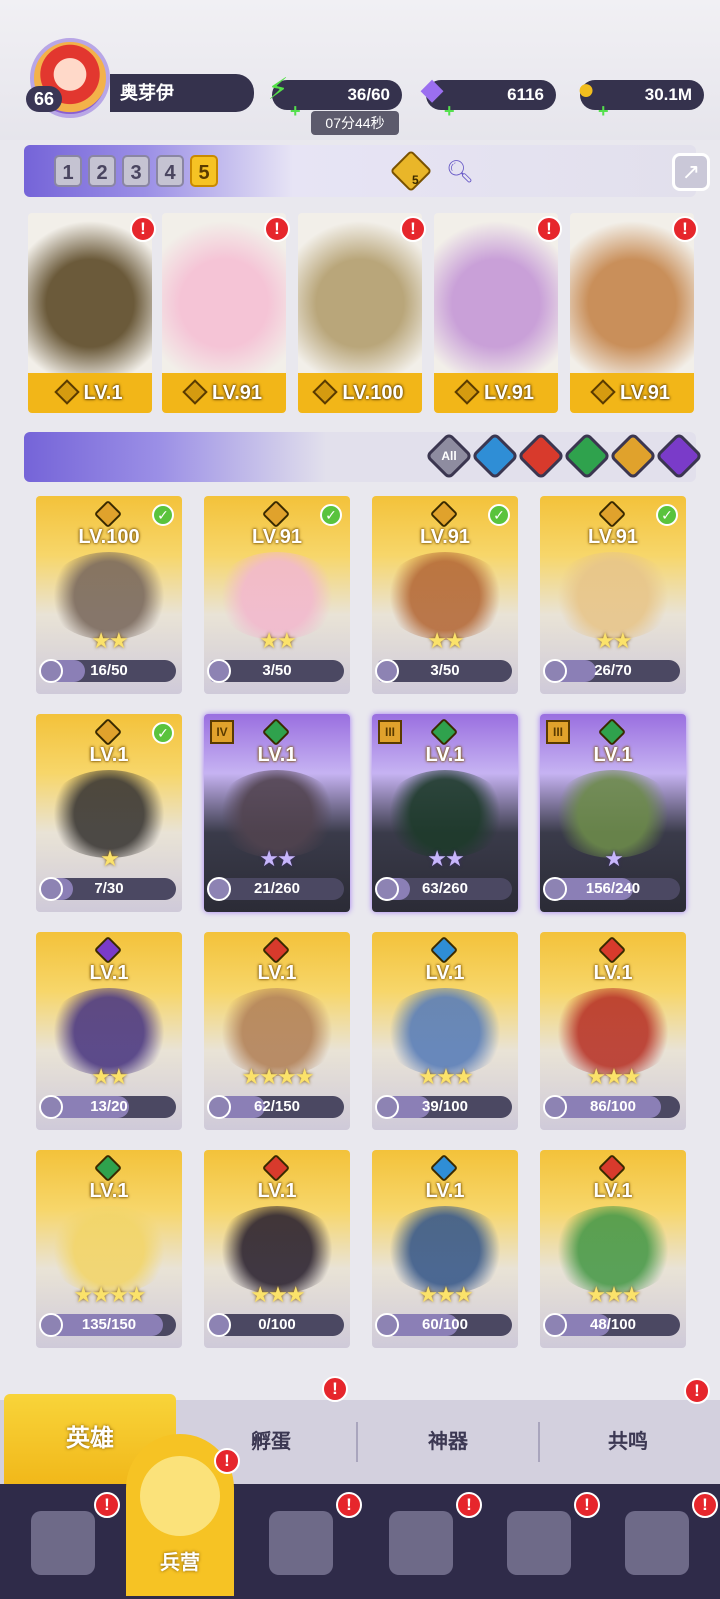 This screenshot has width=720, height=1599. I want to click on team-slot-2: 2, so click(102, 171).